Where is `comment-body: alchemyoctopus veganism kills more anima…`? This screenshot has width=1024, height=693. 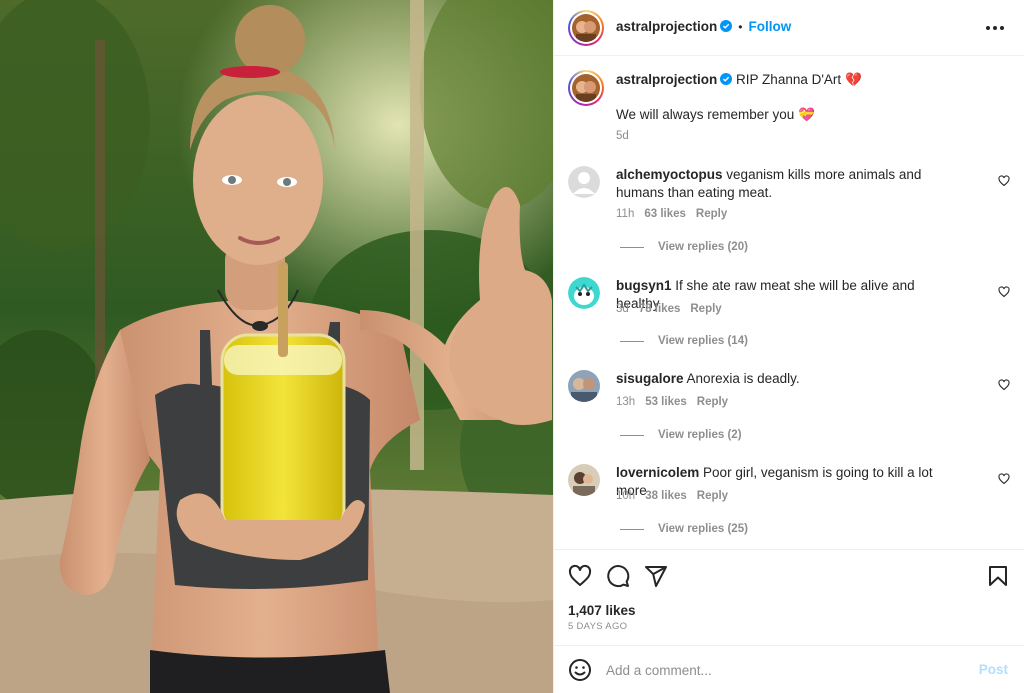 comment-body: alchemyoctopus veganism kills more anima… is located at coordinates (788, 184).